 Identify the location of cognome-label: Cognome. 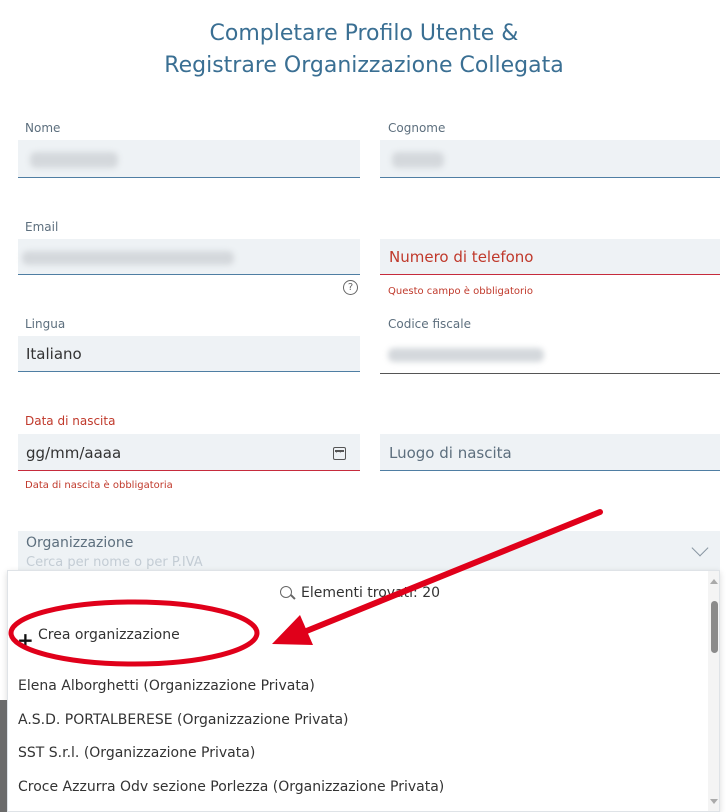
(417, 128).